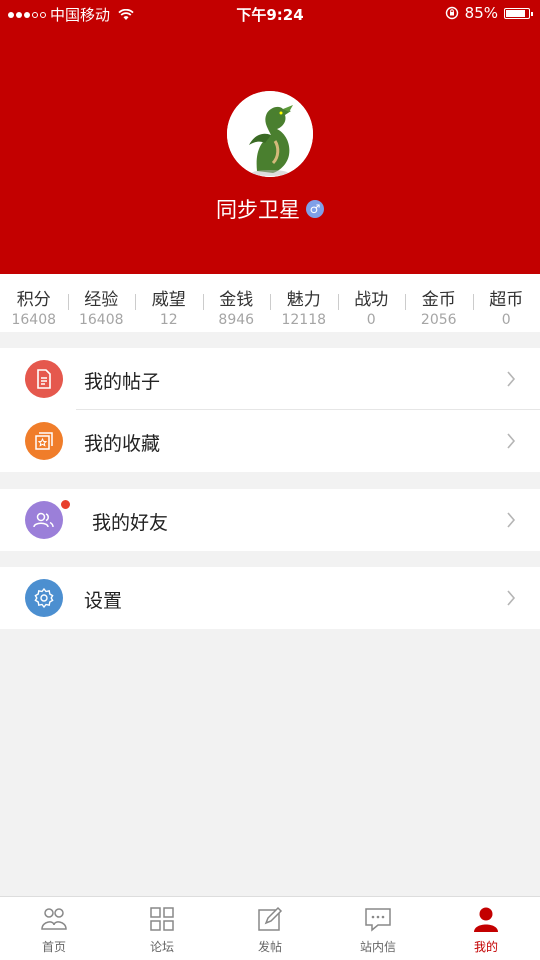  I want to click on battery-percent: 85%, so click(481, 13).